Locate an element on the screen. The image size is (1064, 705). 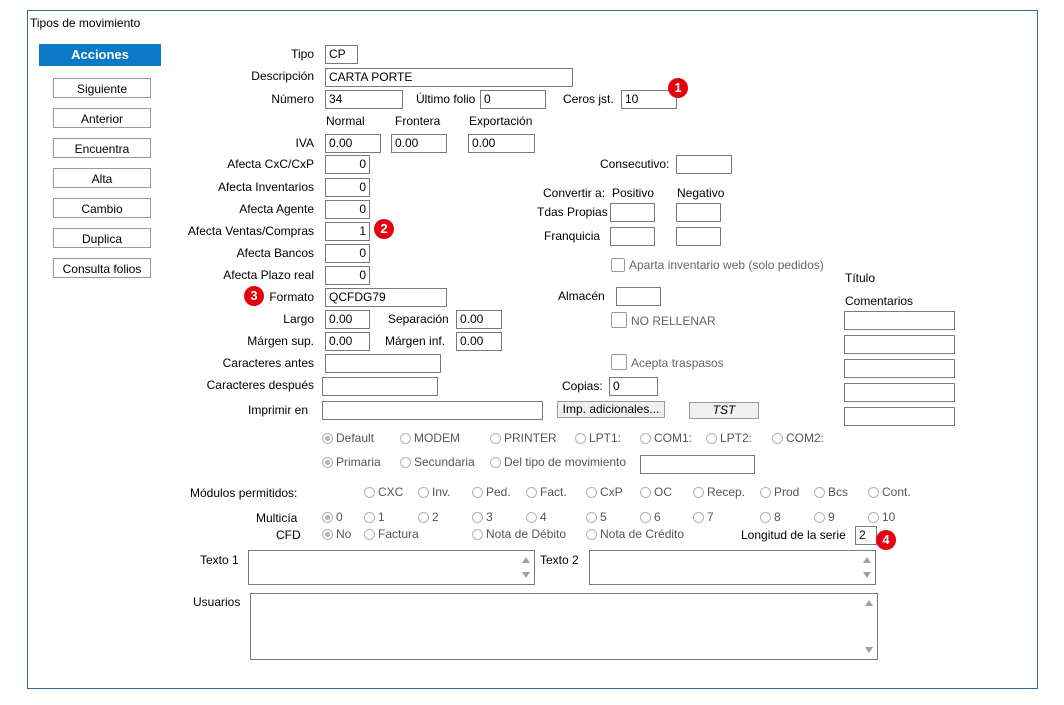
source-radio-primaria: Primaria is located at coordinates (351, 462).